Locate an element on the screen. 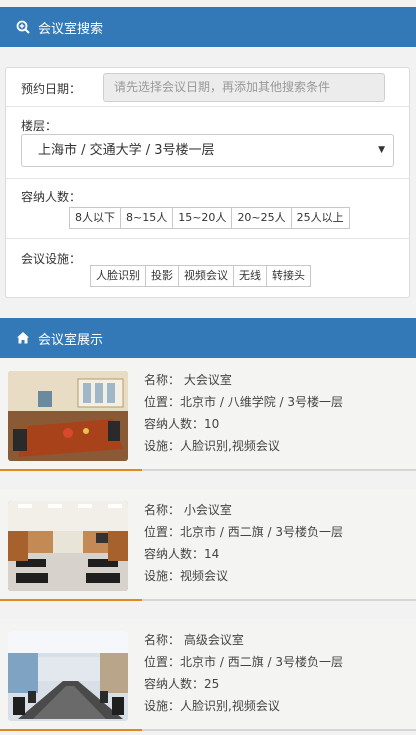 The width and height of the screenshot is (416, 735). facility-row: 会议设施： 人脸识别 投影 视频会议 无线 转接头 is located at coordinates (207, 268).